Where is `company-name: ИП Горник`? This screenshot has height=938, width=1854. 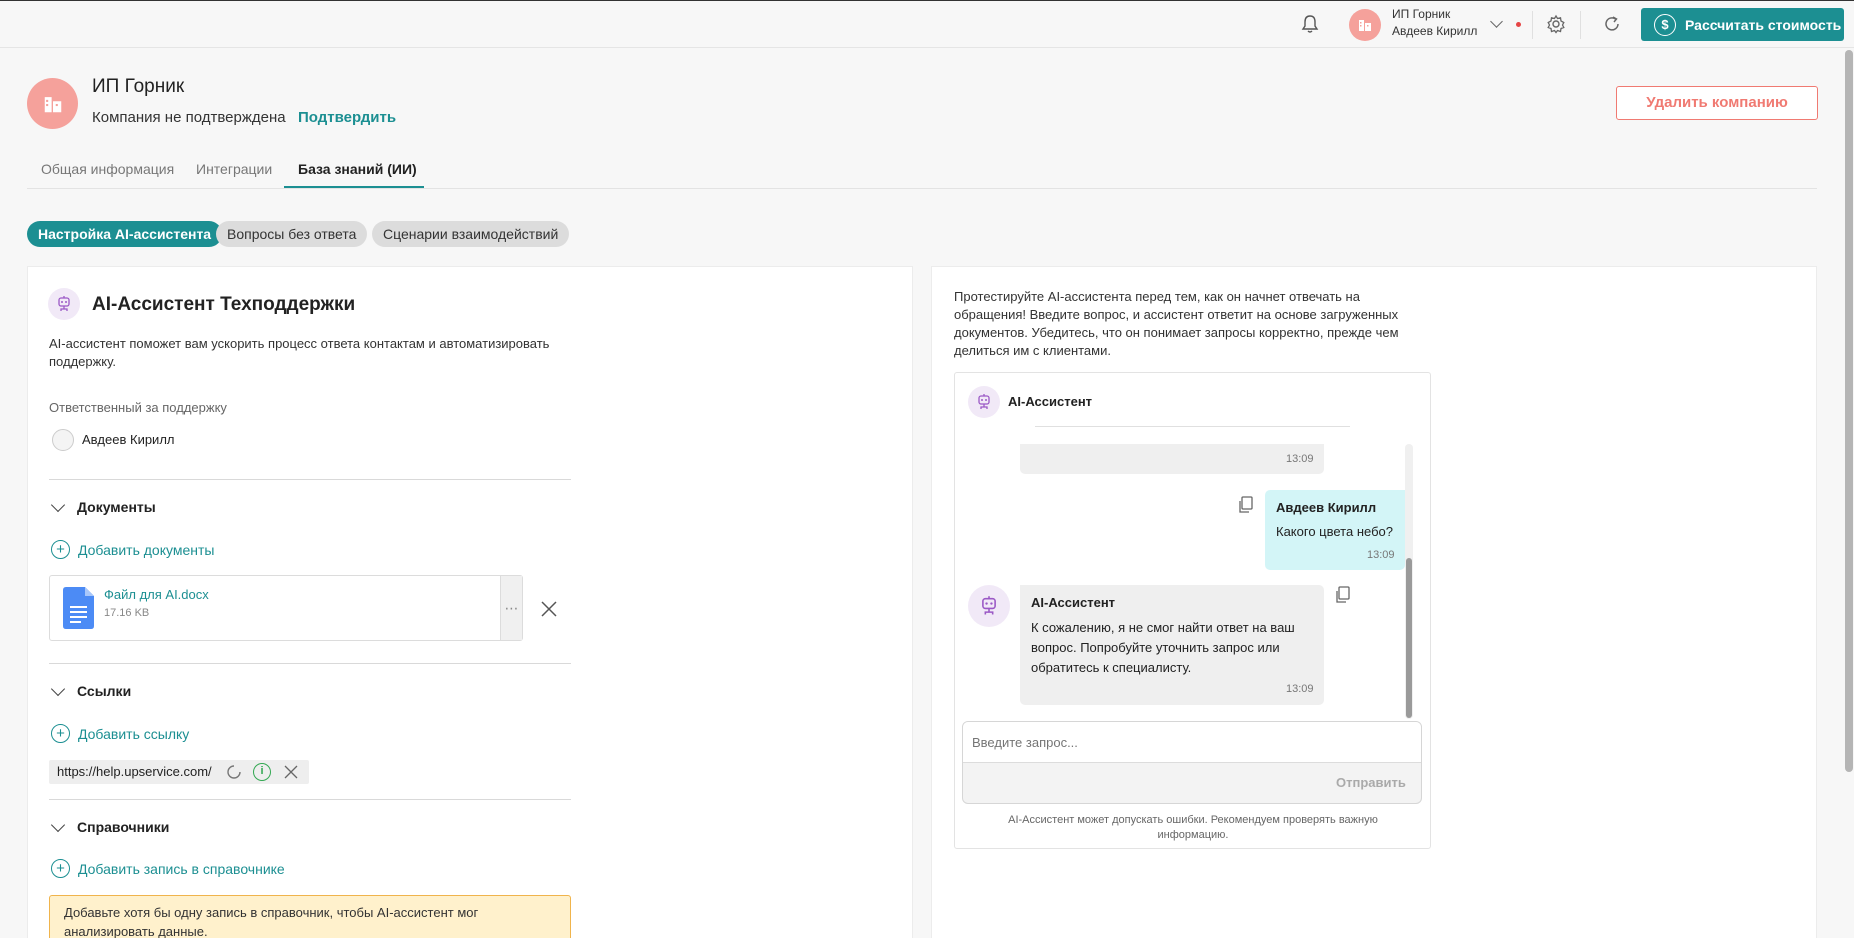
company-name: ИП Горник is located at coordinates (138, 86).